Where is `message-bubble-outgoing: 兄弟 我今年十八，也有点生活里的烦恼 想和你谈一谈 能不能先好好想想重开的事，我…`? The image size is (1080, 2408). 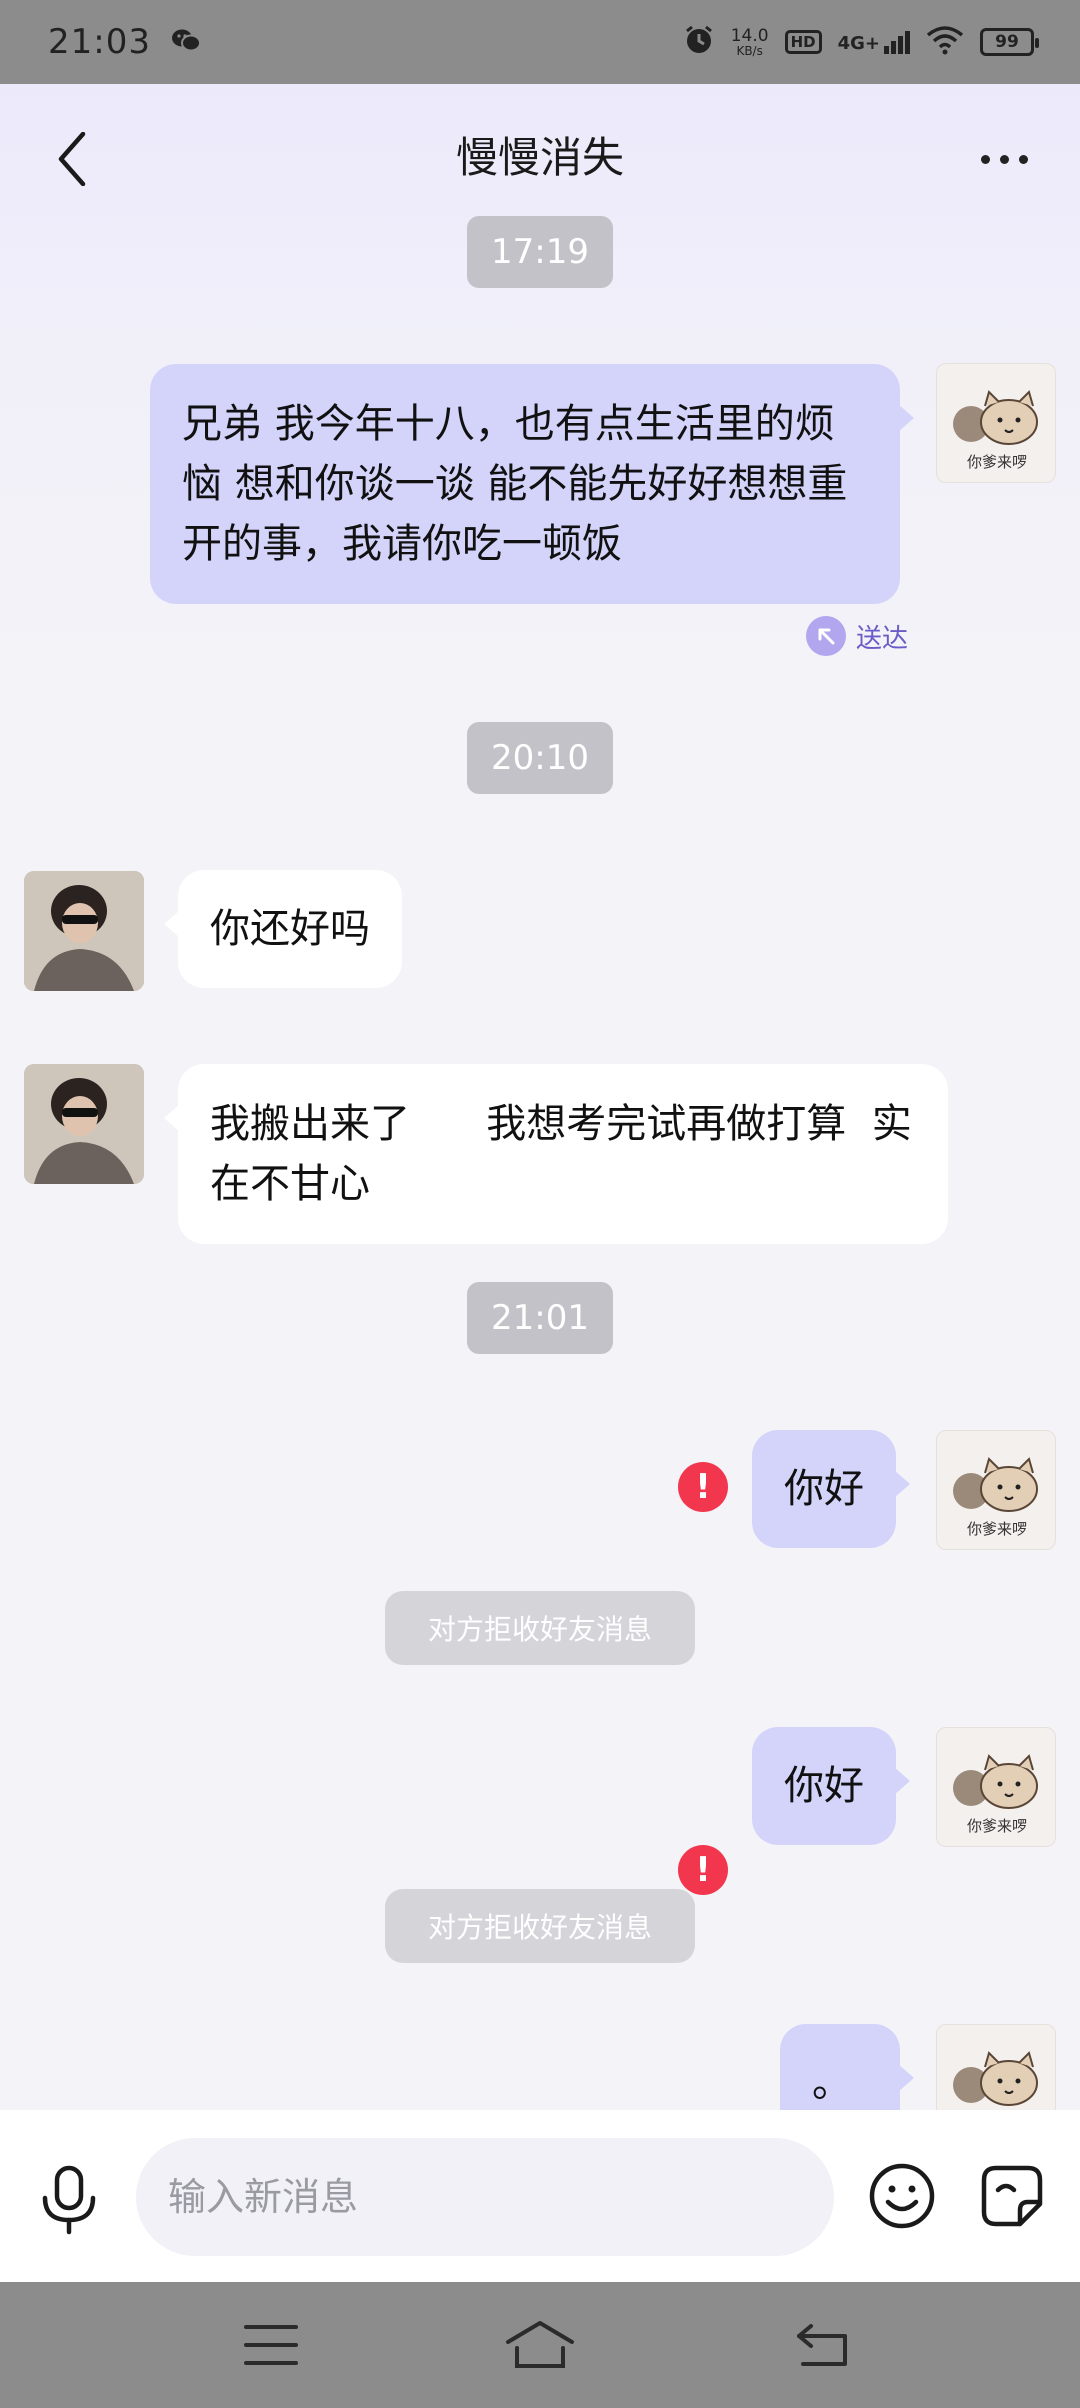
message-bubble-outgoing: 兄弟 我今年十八，也有点生活里的烦恼 想和你谈一谈 能不能先好好想想重开的事，我… is located at coordinates (532, 484).